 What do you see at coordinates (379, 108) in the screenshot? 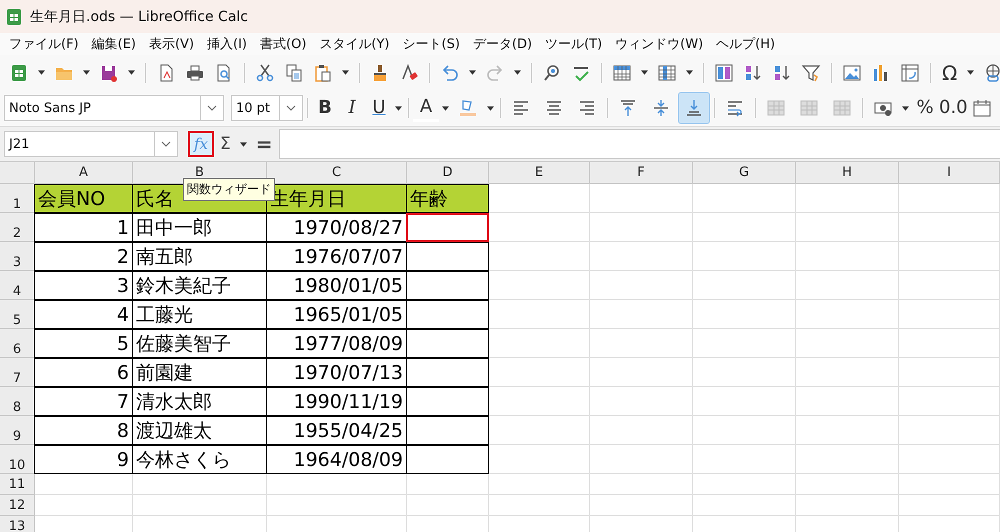
I see `format-button: U` at bounding box center [379, 108].